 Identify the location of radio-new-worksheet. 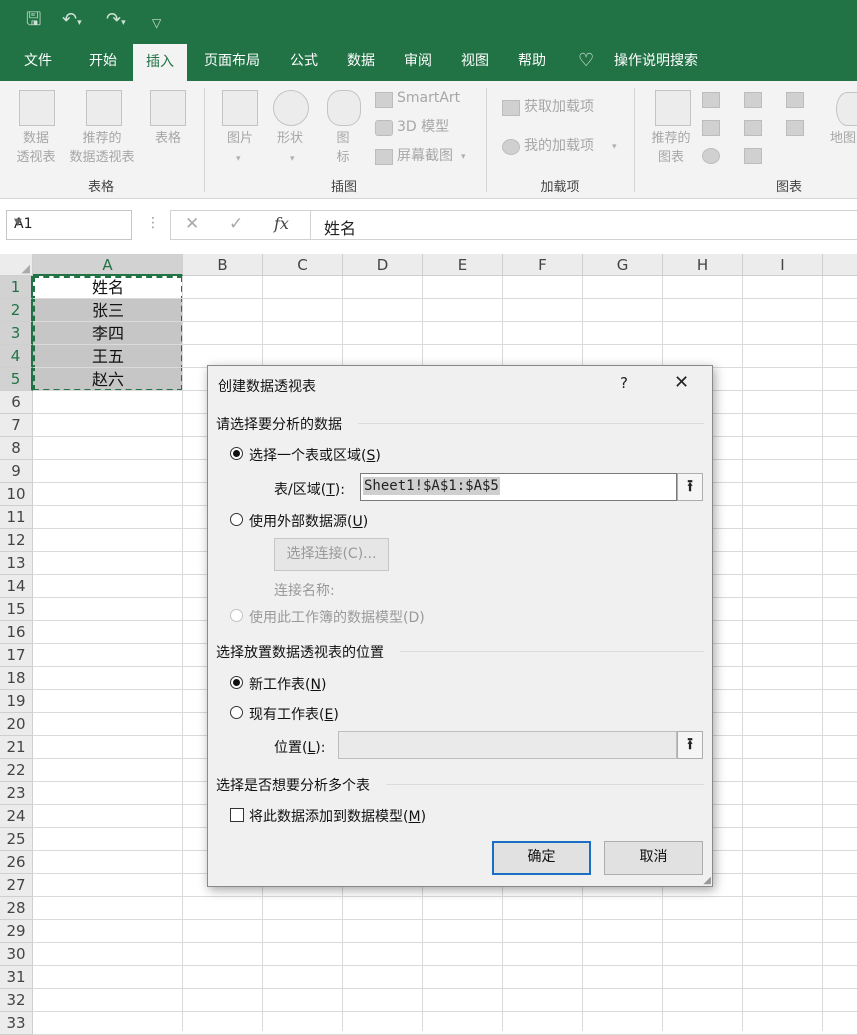
(236, 682).